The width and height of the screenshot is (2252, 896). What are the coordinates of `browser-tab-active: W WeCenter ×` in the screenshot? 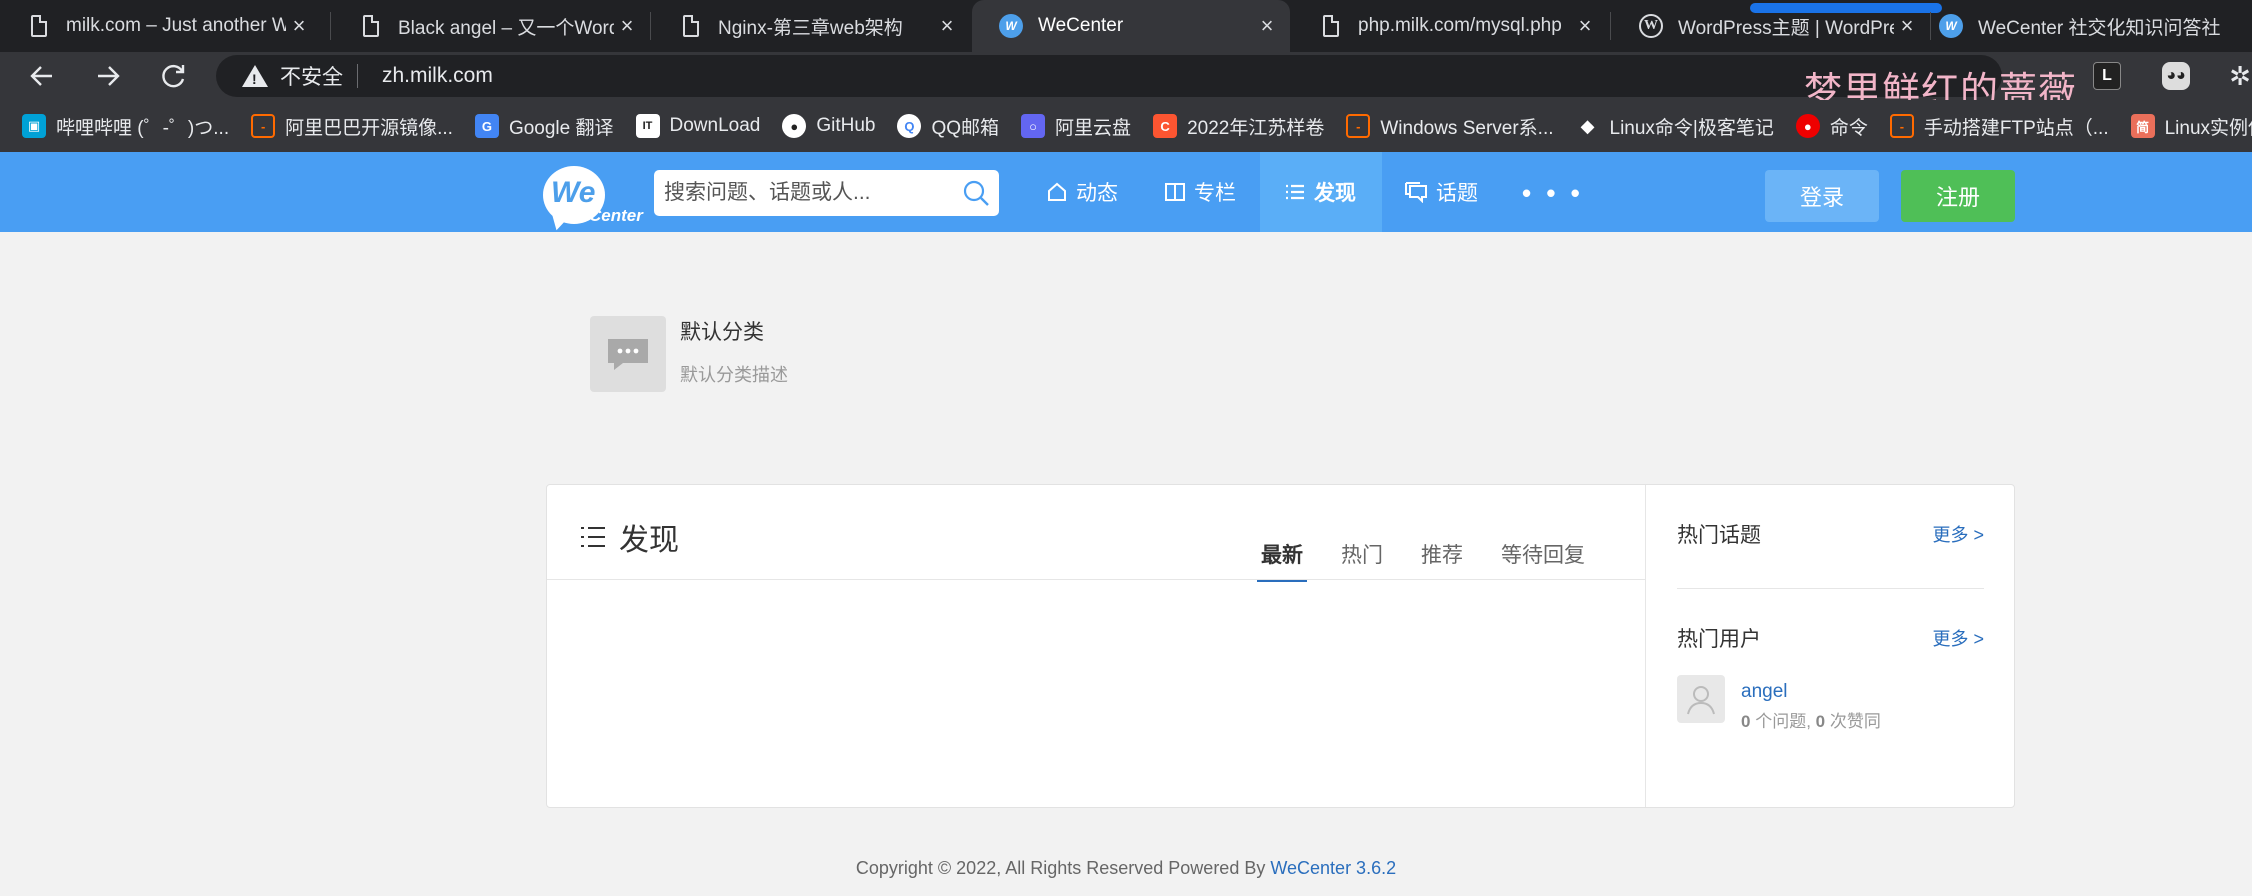 It's located at (1131, 26).